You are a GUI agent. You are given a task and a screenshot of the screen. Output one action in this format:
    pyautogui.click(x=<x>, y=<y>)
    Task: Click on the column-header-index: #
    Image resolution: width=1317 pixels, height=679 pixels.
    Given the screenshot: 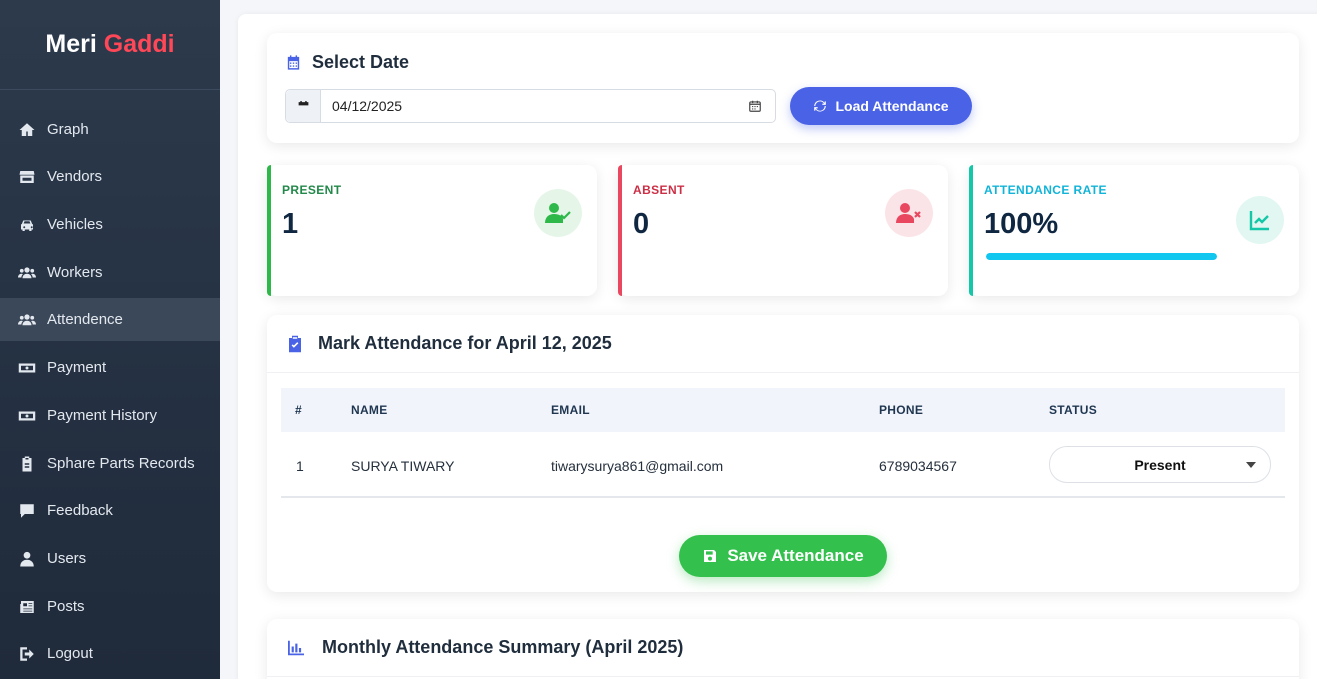 What is the action you would take?
    pyautogui.click(x=298, y=410)
    